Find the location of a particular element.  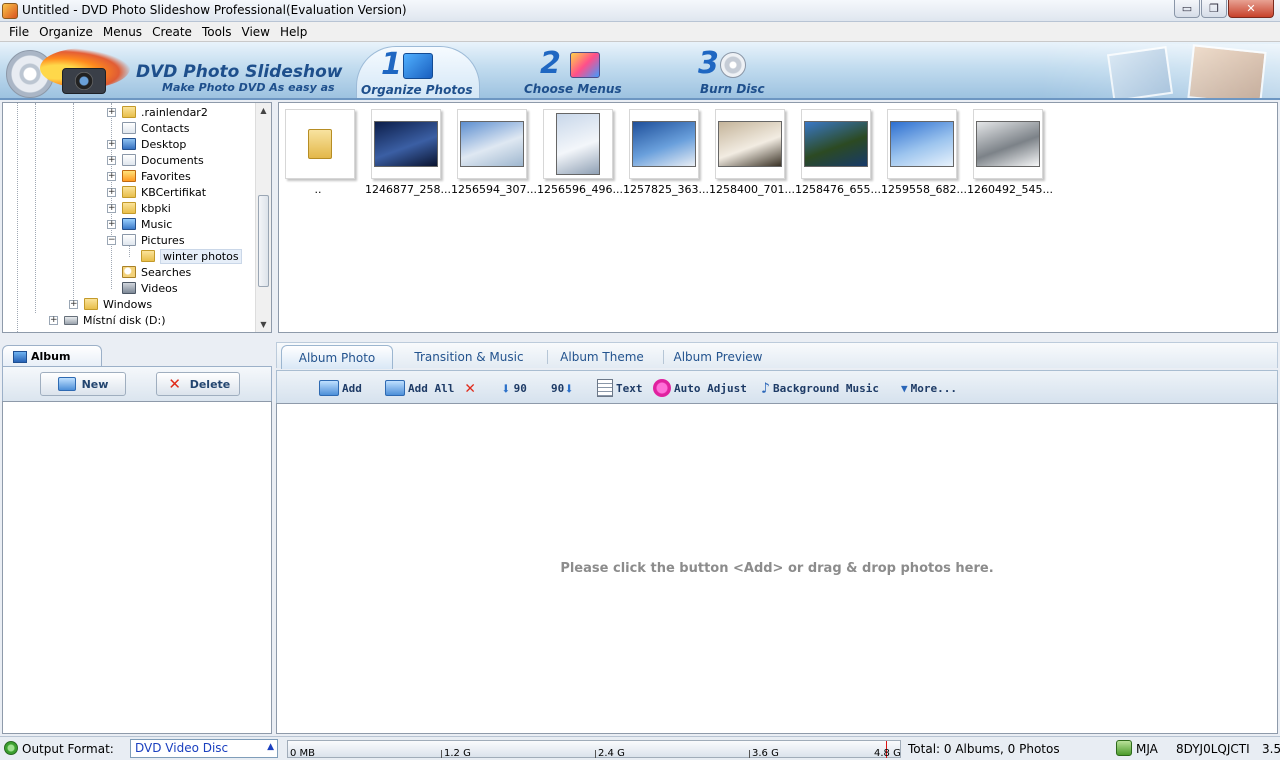

tree-item-contacts: Contacts is located at coordinates (148, 128).